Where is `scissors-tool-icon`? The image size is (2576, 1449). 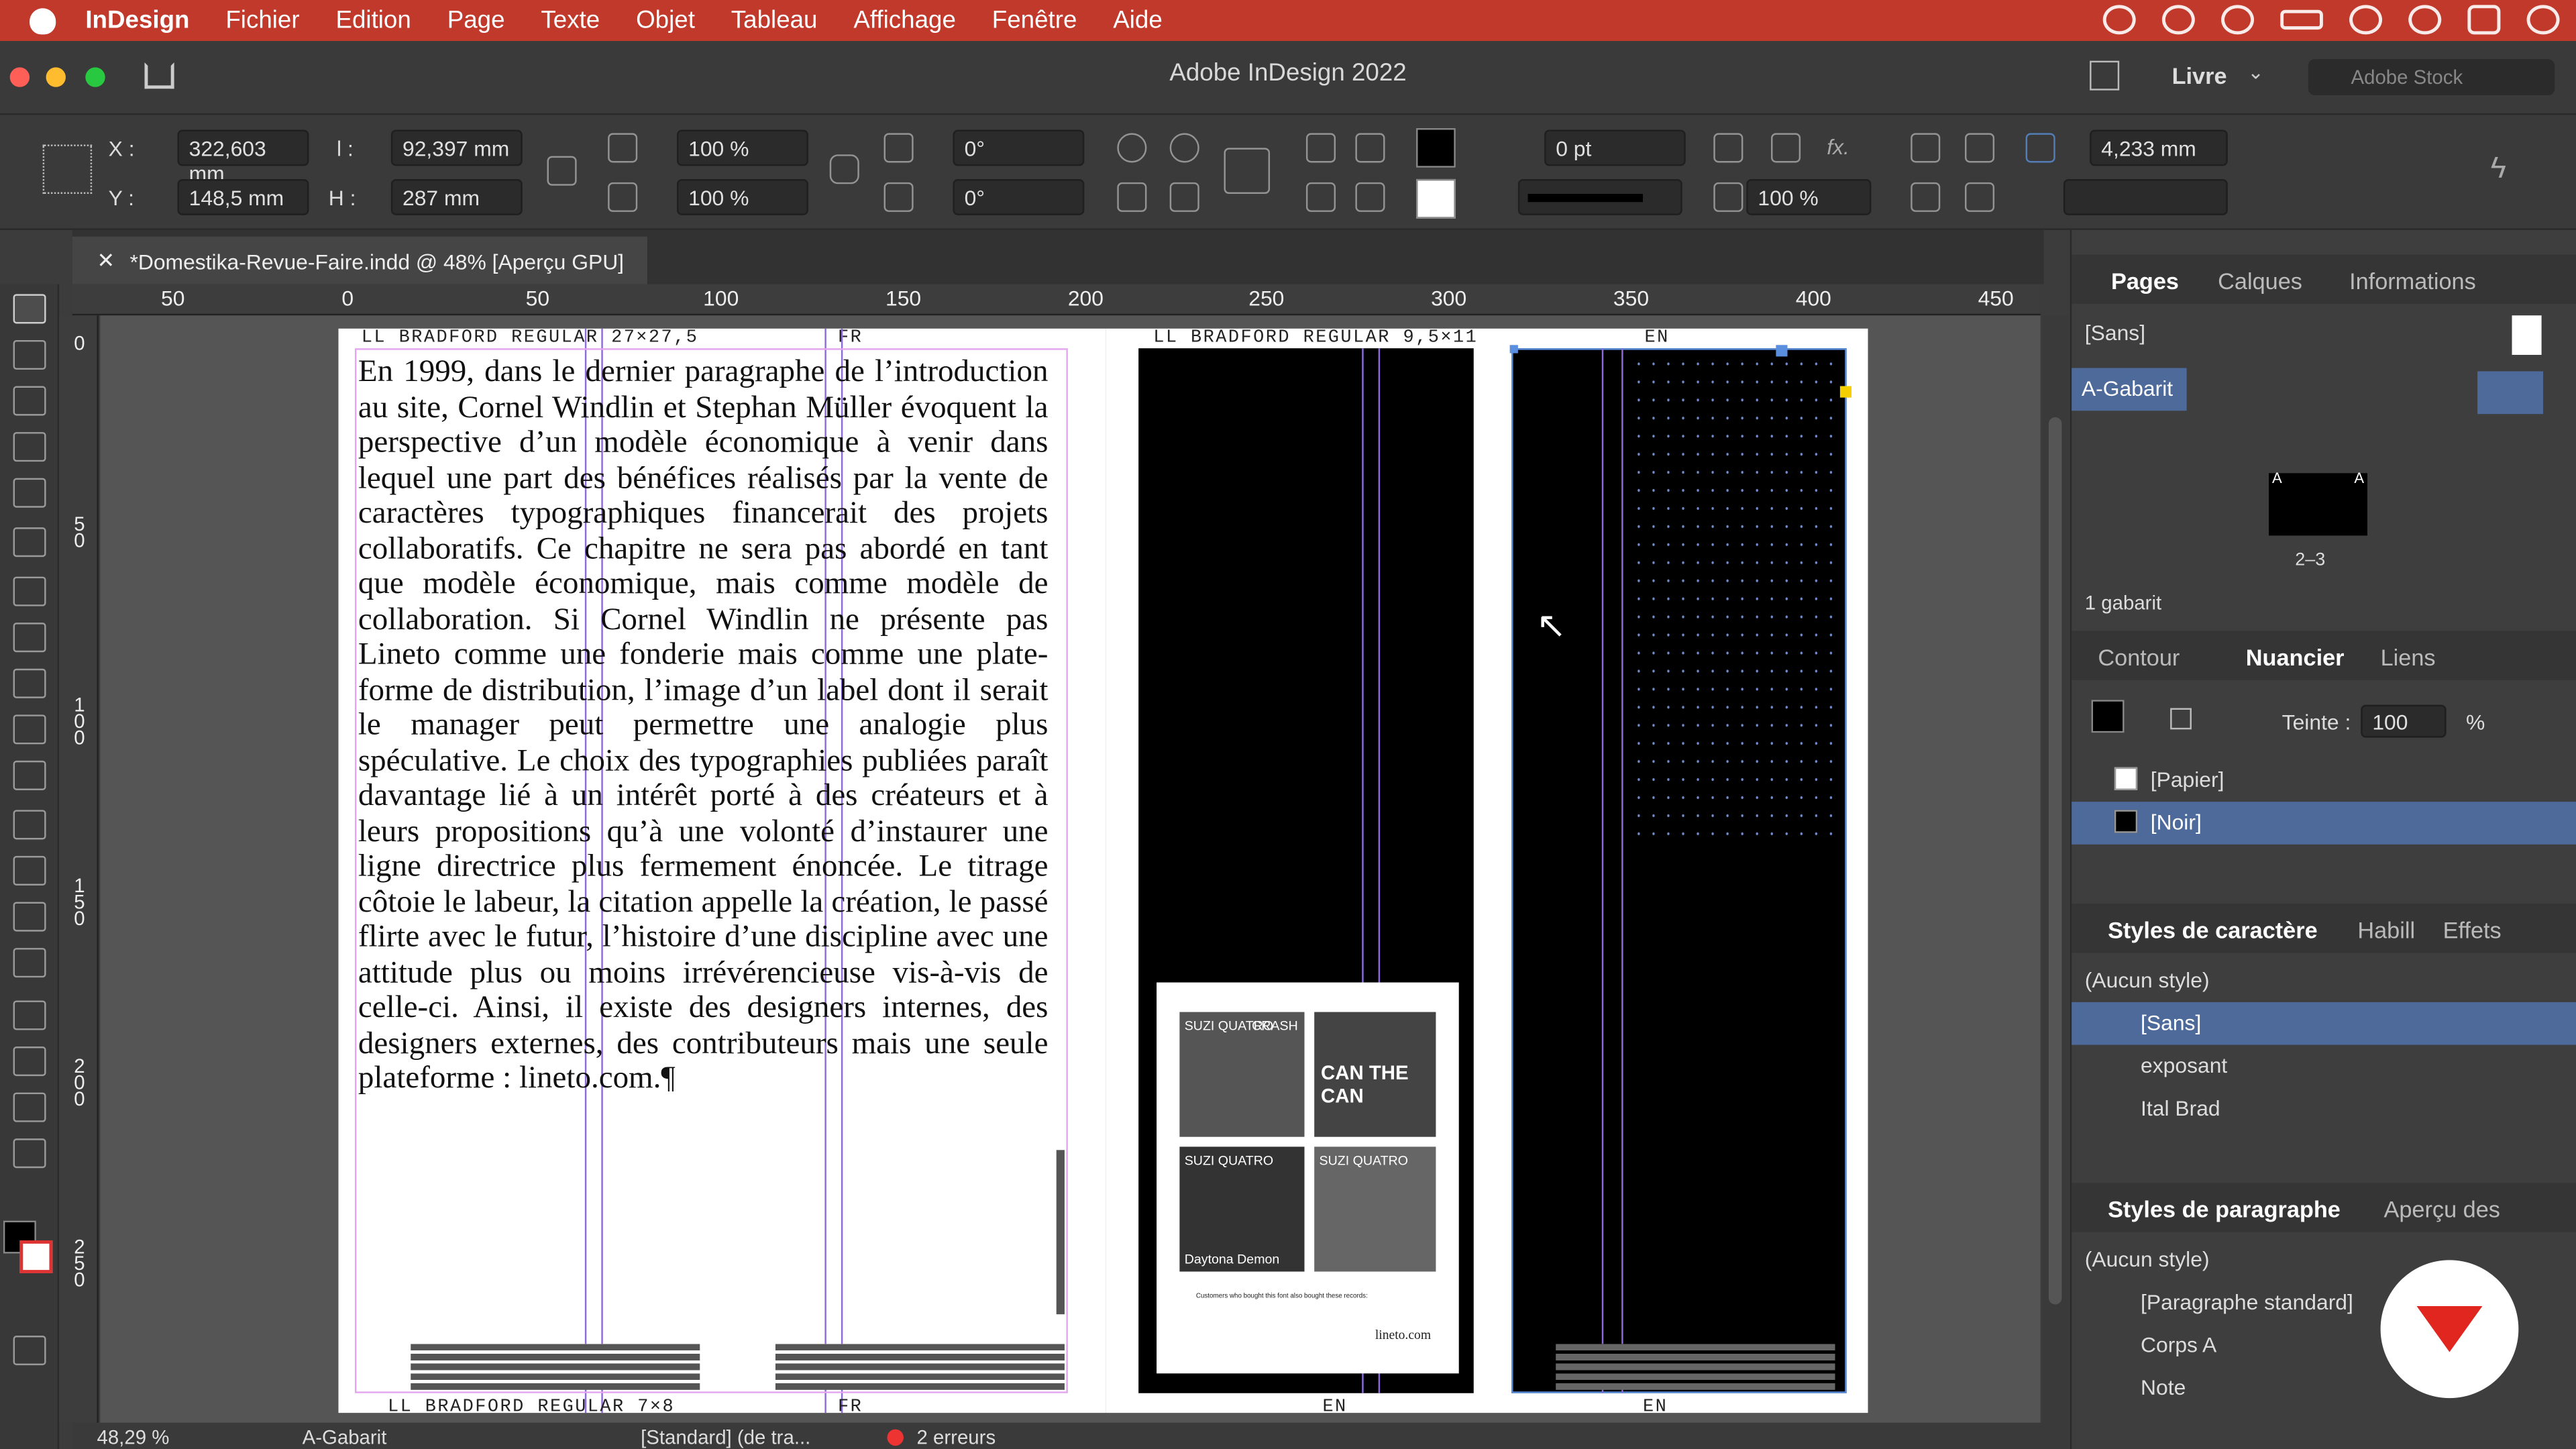 scissors-tool-icon is located at coordinates (29, 825).